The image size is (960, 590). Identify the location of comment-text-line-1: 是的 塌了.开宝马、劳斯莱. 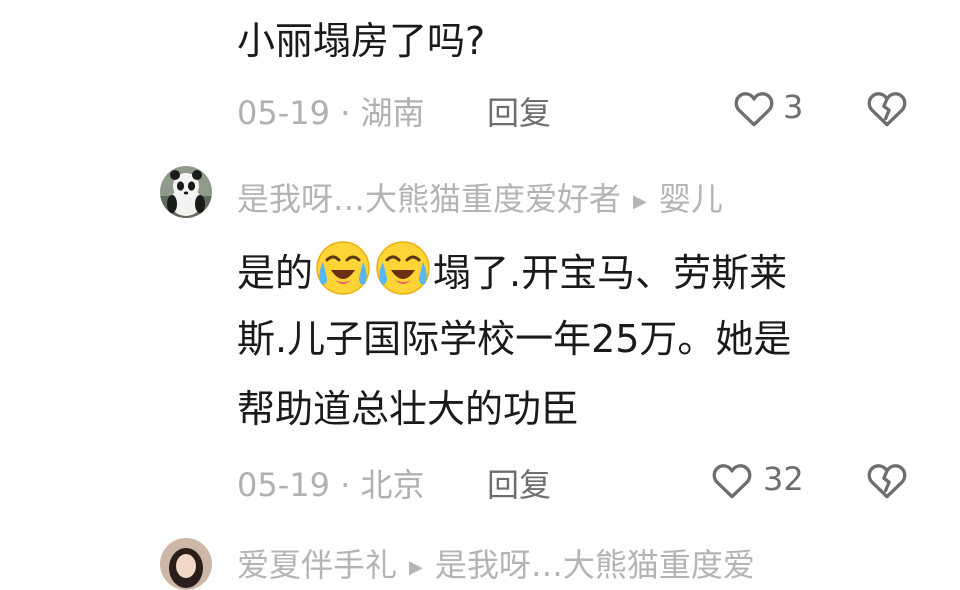
(512, 269).